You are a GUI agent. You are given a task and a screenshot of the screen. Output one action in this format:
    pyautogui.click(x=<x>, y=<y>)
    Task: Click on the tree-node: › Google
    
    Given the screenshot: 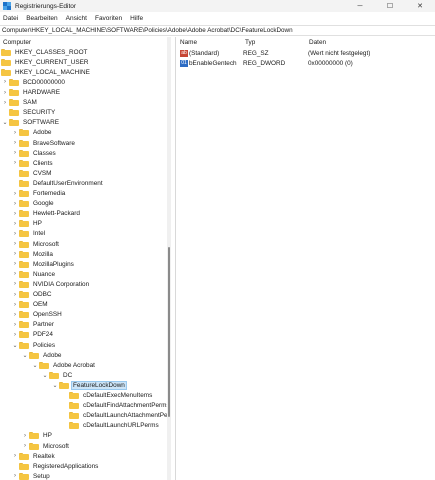 What is the action you would take?
    pyautogui.click(x=33, y=204)
    